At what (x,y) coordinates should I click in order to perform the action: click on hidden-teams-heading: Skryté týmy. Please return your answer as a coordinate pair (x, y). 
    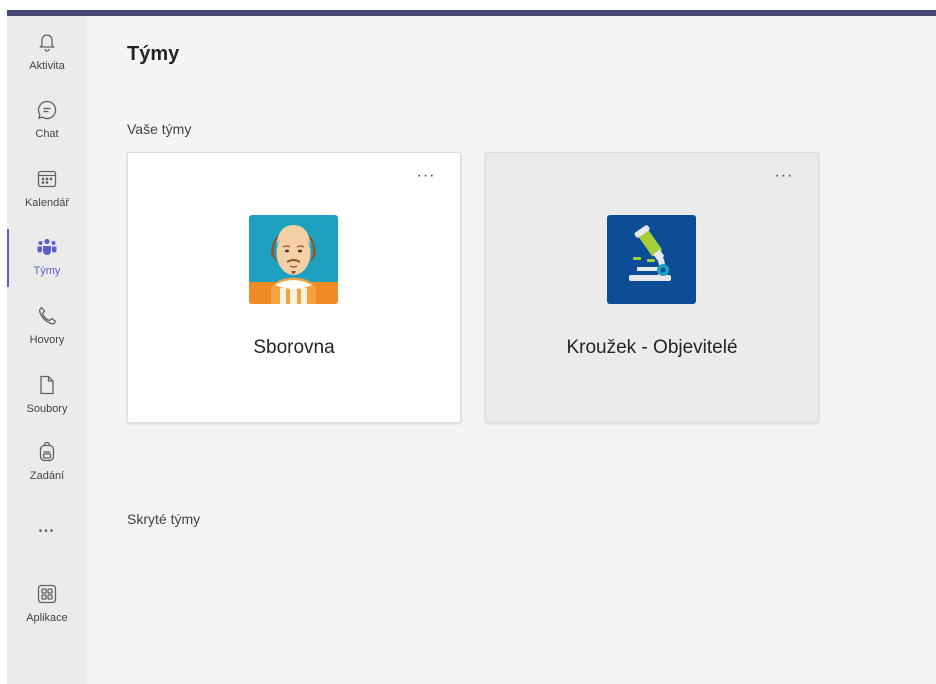
    Looking at the image, I should click on (163, 519).